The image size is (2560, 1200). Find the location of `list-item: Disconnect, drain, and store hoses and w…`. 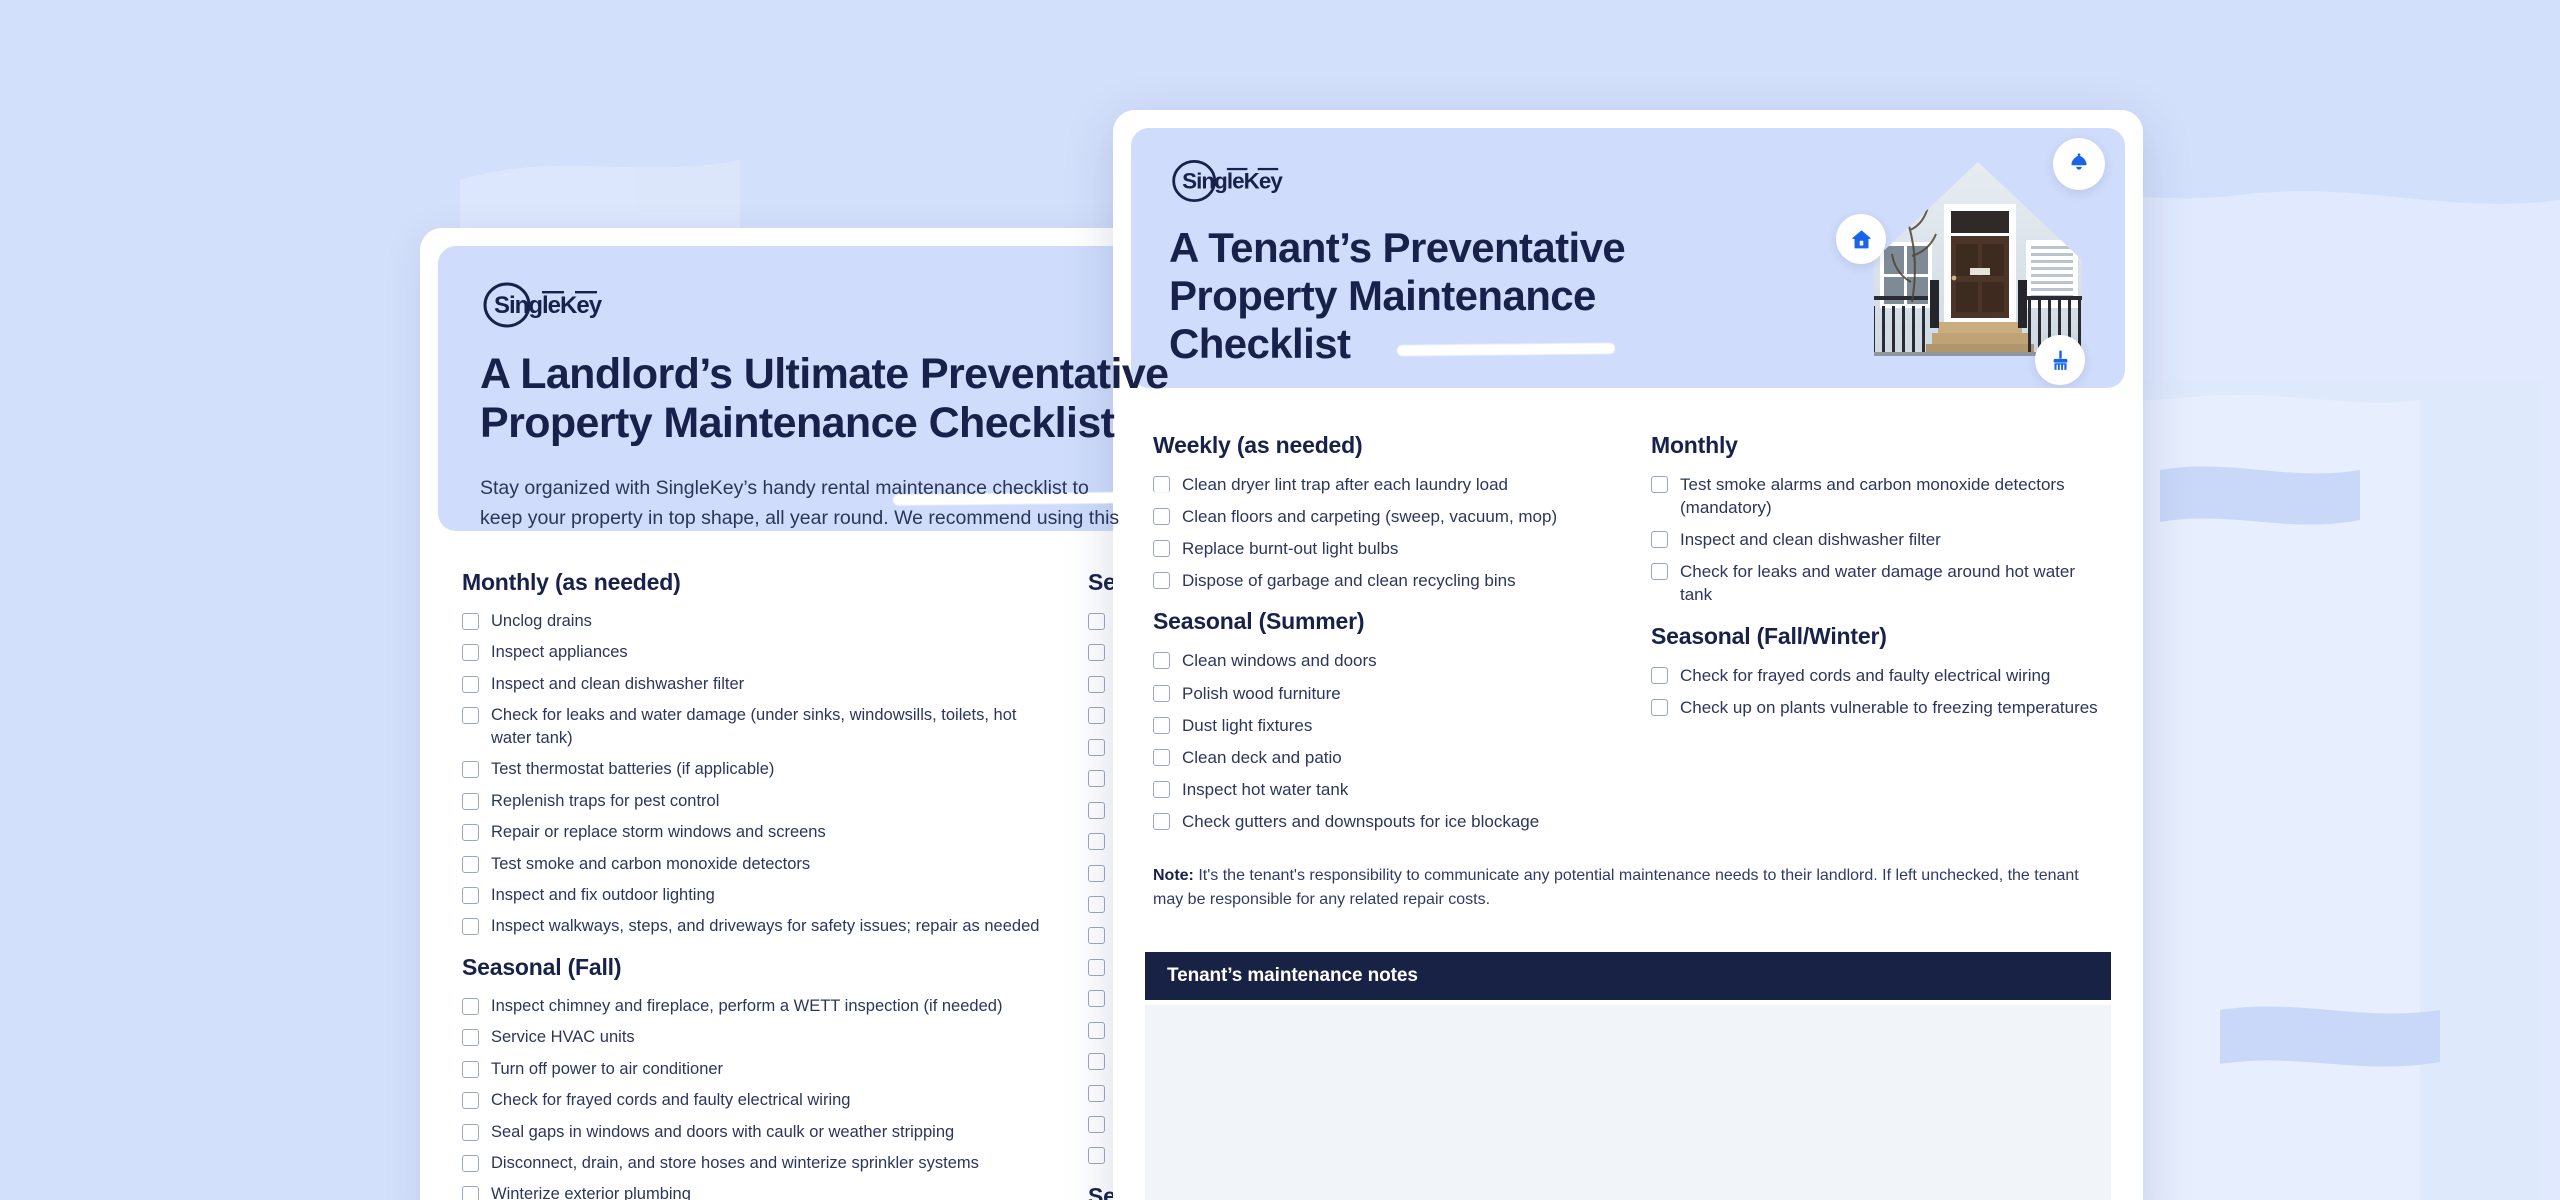

list-item: Disconnect, drain, and store hoses and w… is located at coordinates (757, 1163).